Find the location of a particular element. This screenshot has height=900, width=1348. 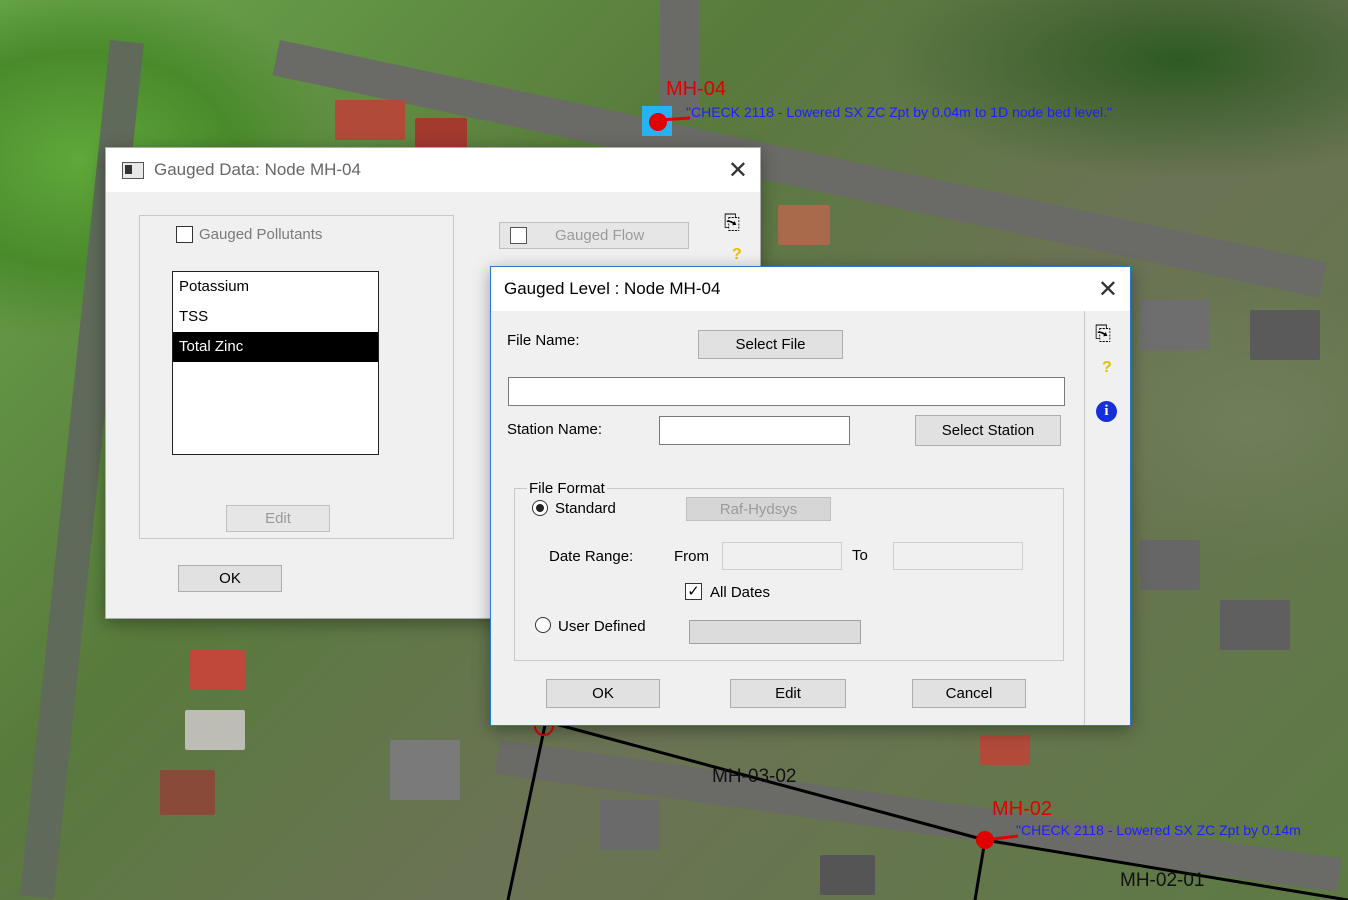

info-icon: i is located at coordinates (1106, 411).